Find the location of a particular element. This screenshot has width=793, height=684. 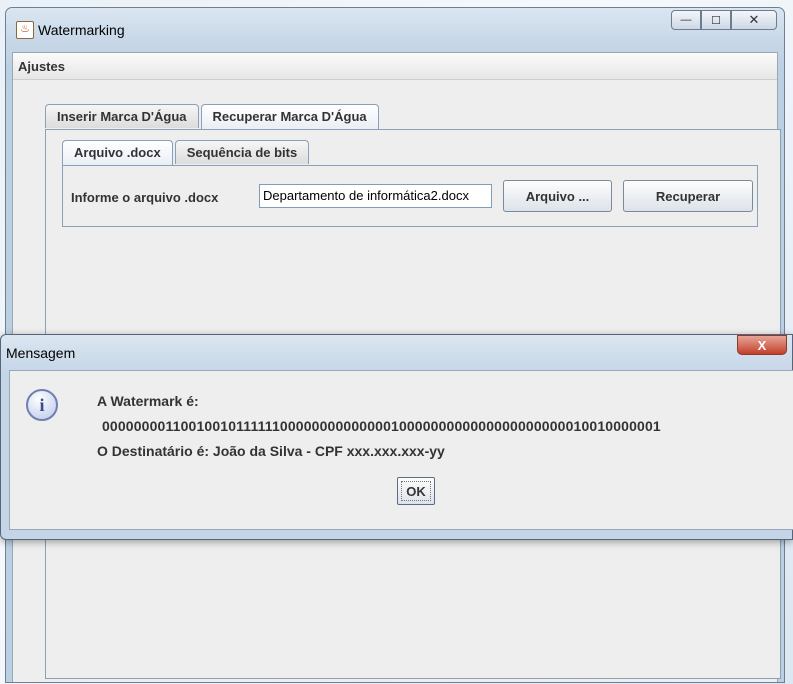

menu-ajustes: Ajustes is located at coordinates (41, 66).